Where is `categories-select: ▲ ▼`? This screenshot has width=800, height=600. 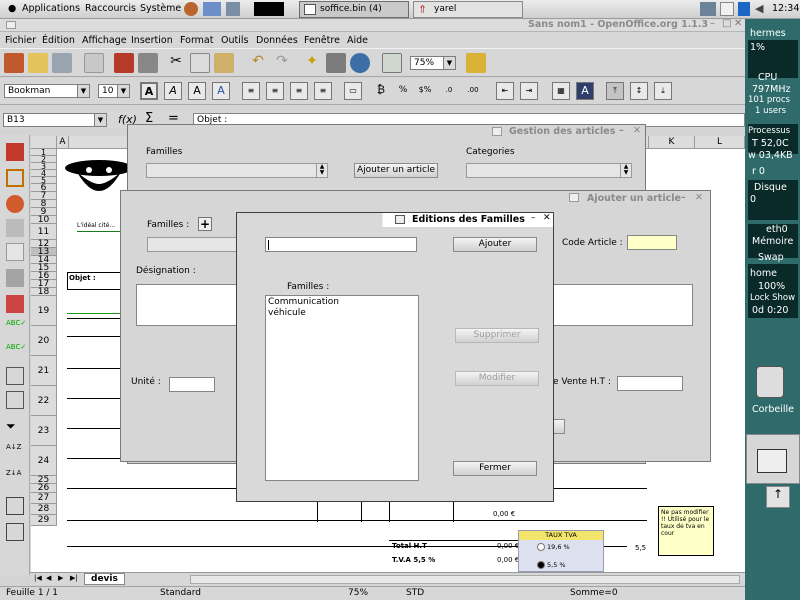 categories-select: ▲ ▼ is located at coordinates (549, 170).